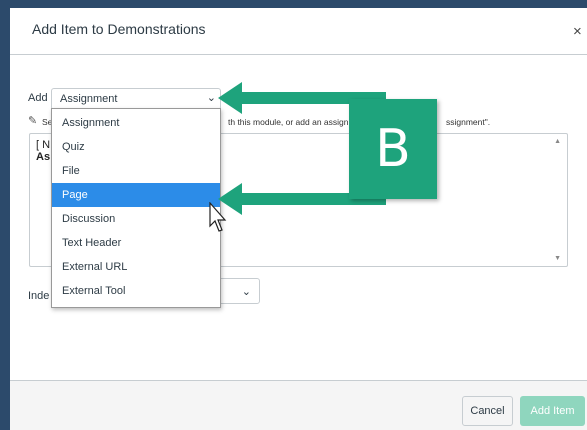  What do you see at coordinates (298, 31) in the screenshot?
I see `dialog-header: Add Item to Demonstrations ×` at bounding box center [298, 31].